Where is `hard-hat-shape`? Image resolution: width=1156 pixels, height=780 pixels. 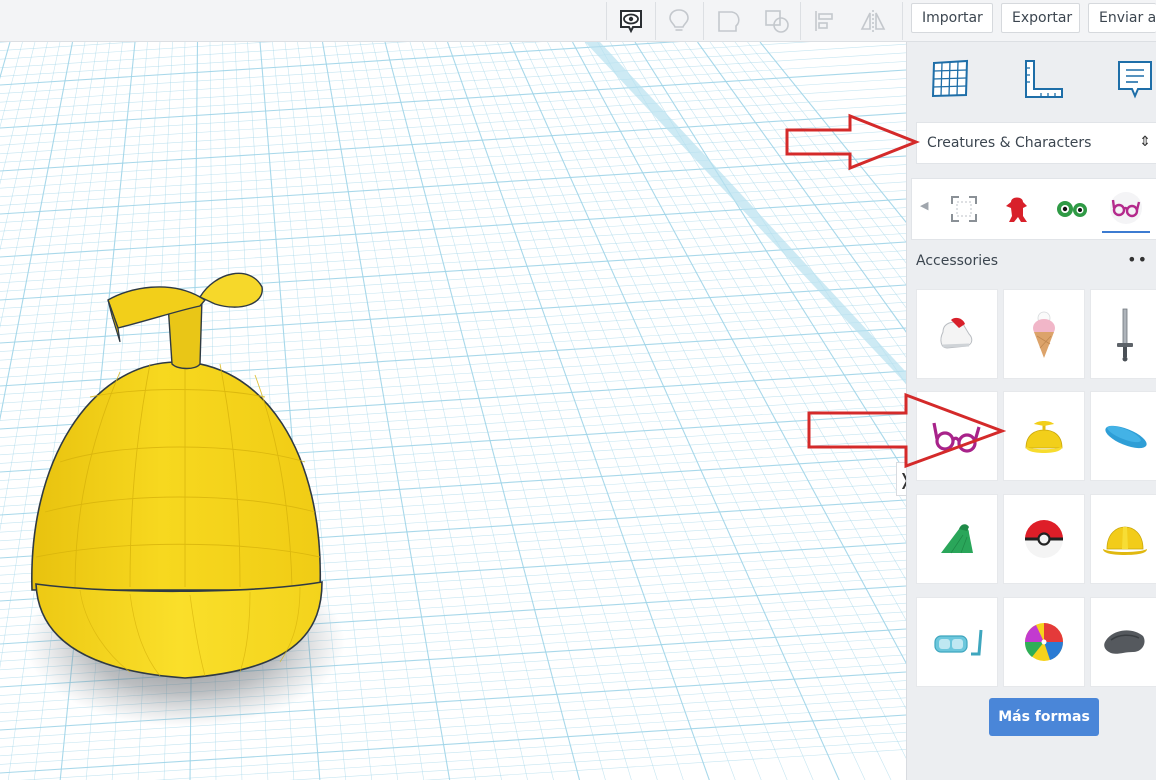
hard-hat-shape is located at coordinates (1123, 539).